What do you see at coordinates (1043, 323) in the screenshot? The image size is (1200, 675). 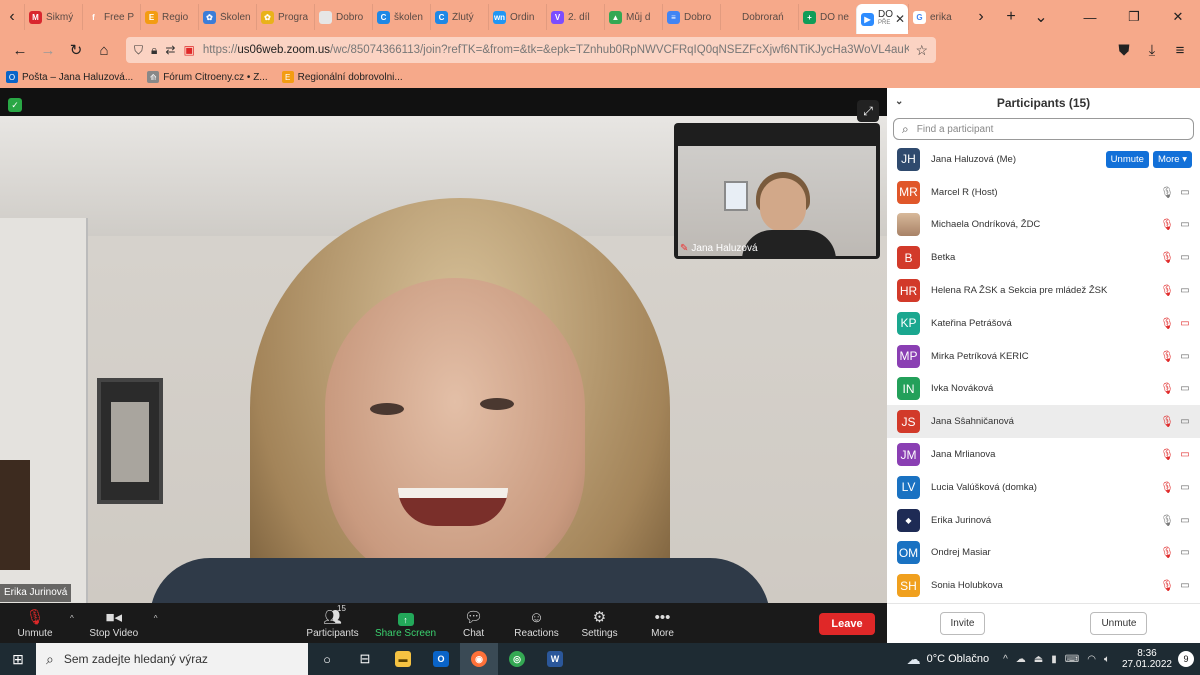 I see `participant-row: KP Kateřina Petrášová 🎙︎ ▭` at bounding box center [1043, 323].